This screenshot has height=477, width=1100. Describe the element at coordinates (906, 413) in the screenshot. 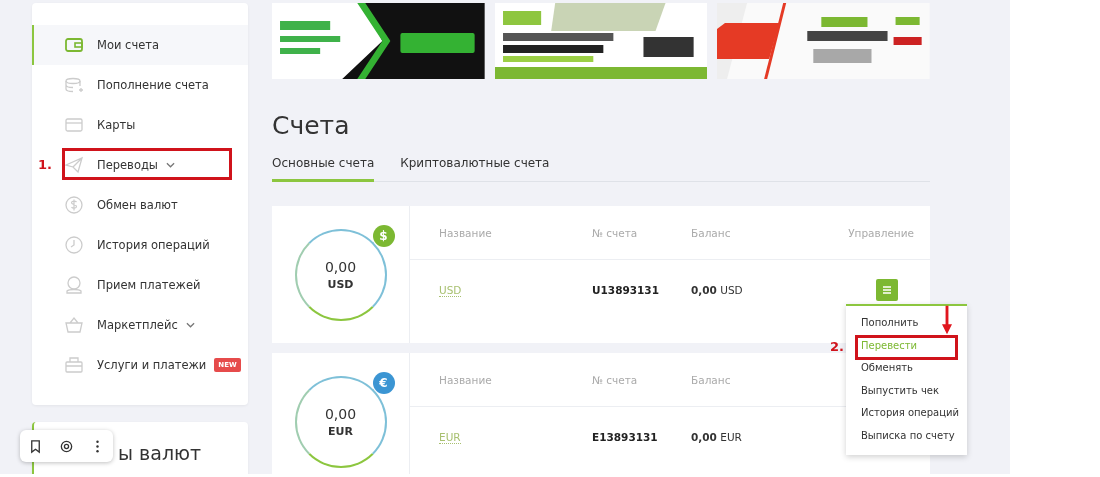

I see `menu-item: История операций` at that location.